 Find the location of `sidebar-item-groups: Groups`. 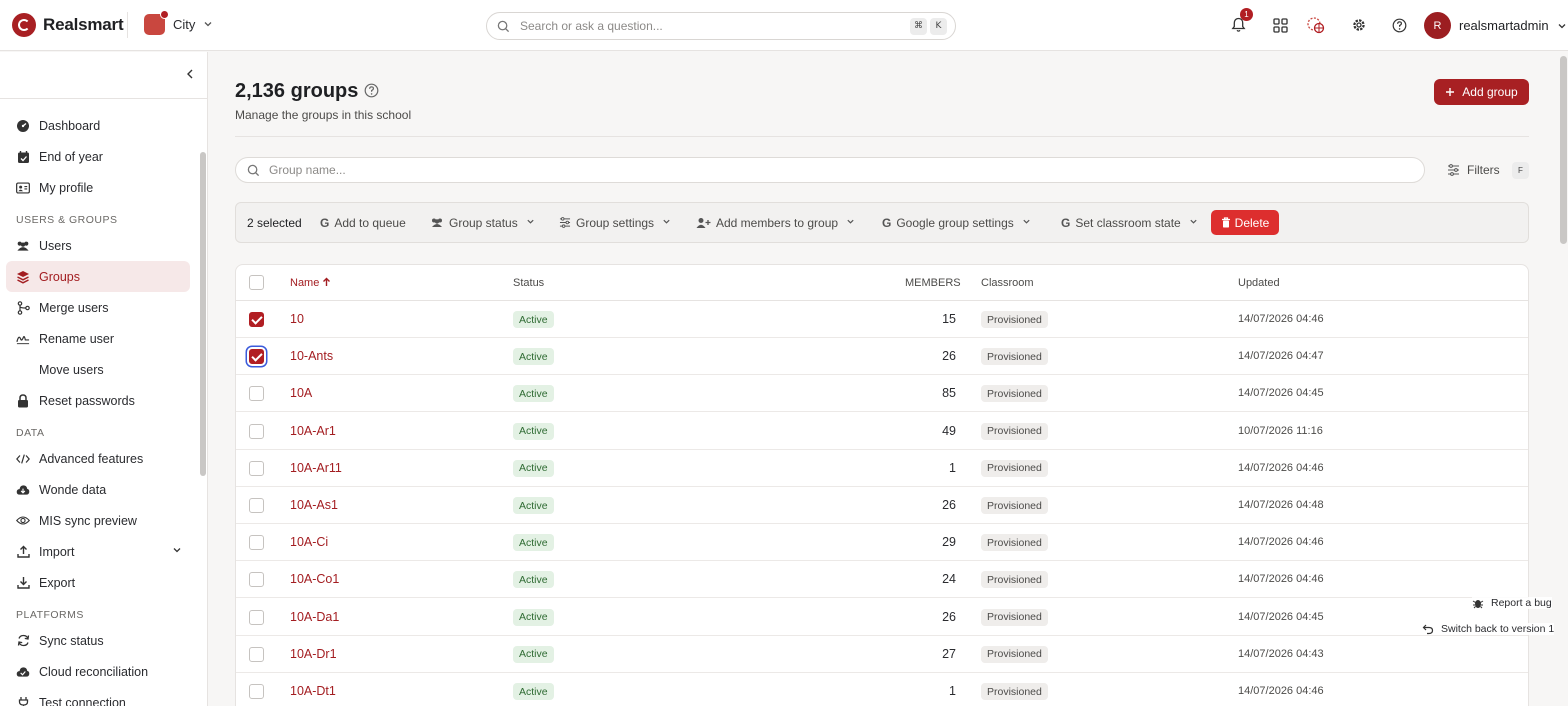

sidebar-item-groups: Groups is located at coordinates (98, 276).